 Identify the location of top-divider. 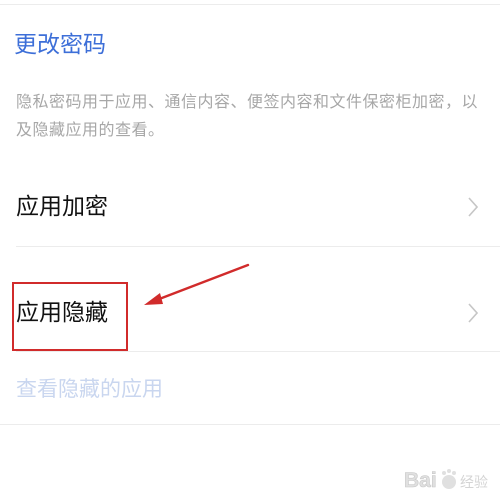
(250, 4).